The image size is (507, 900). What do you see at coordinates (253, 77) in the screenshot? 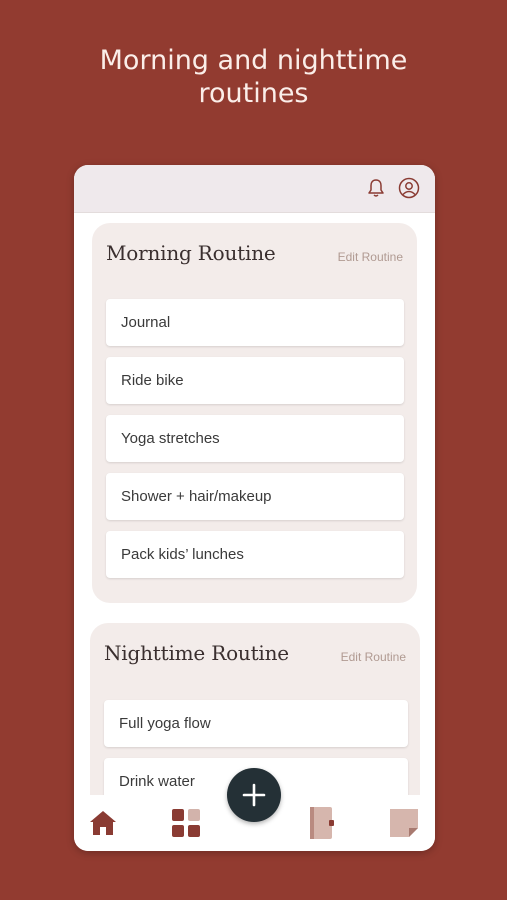
I see `page-headline: Morning and nighttime routines` at bounding box center [253, 77].